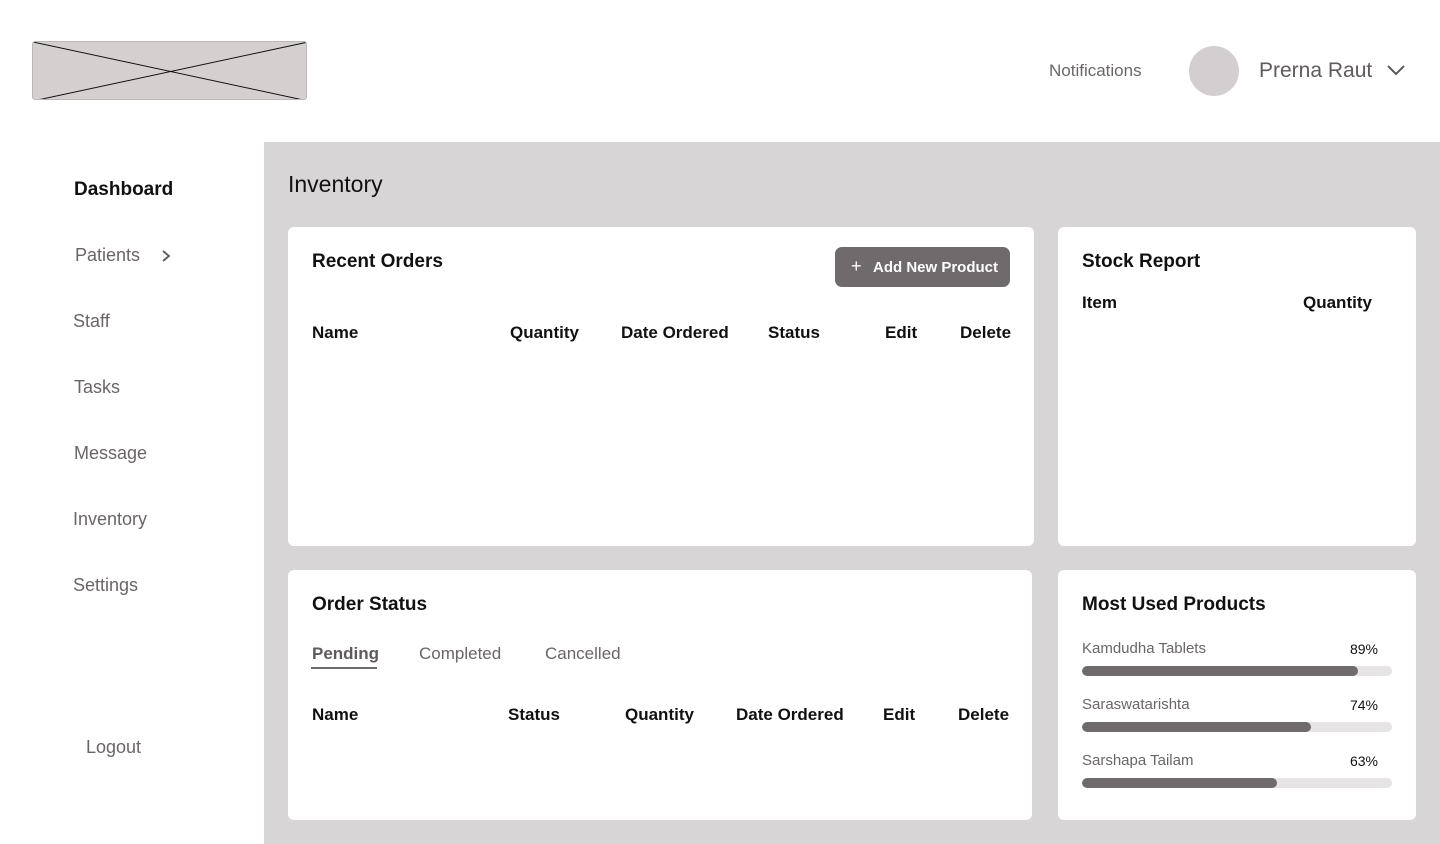 The width and height of the screenshot is (1440, 844). I want to click on logo-placeholder, so click(169, 70).